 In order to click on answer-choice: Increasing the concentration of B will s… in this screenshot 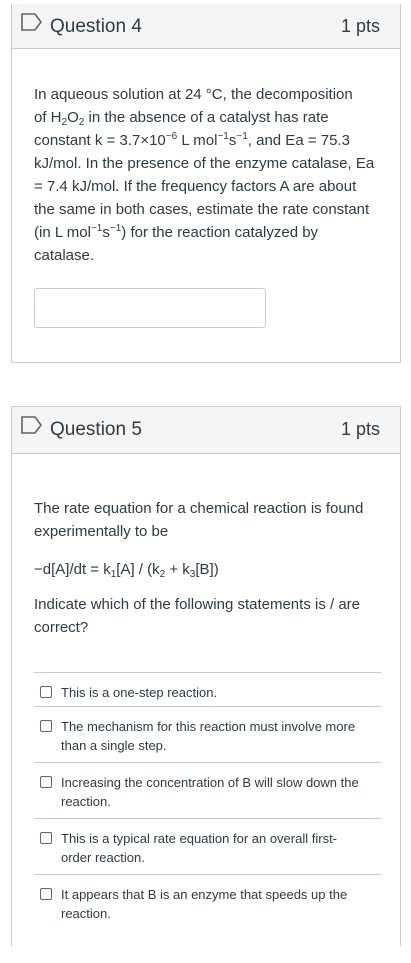, I will do `click(207, 791)`.